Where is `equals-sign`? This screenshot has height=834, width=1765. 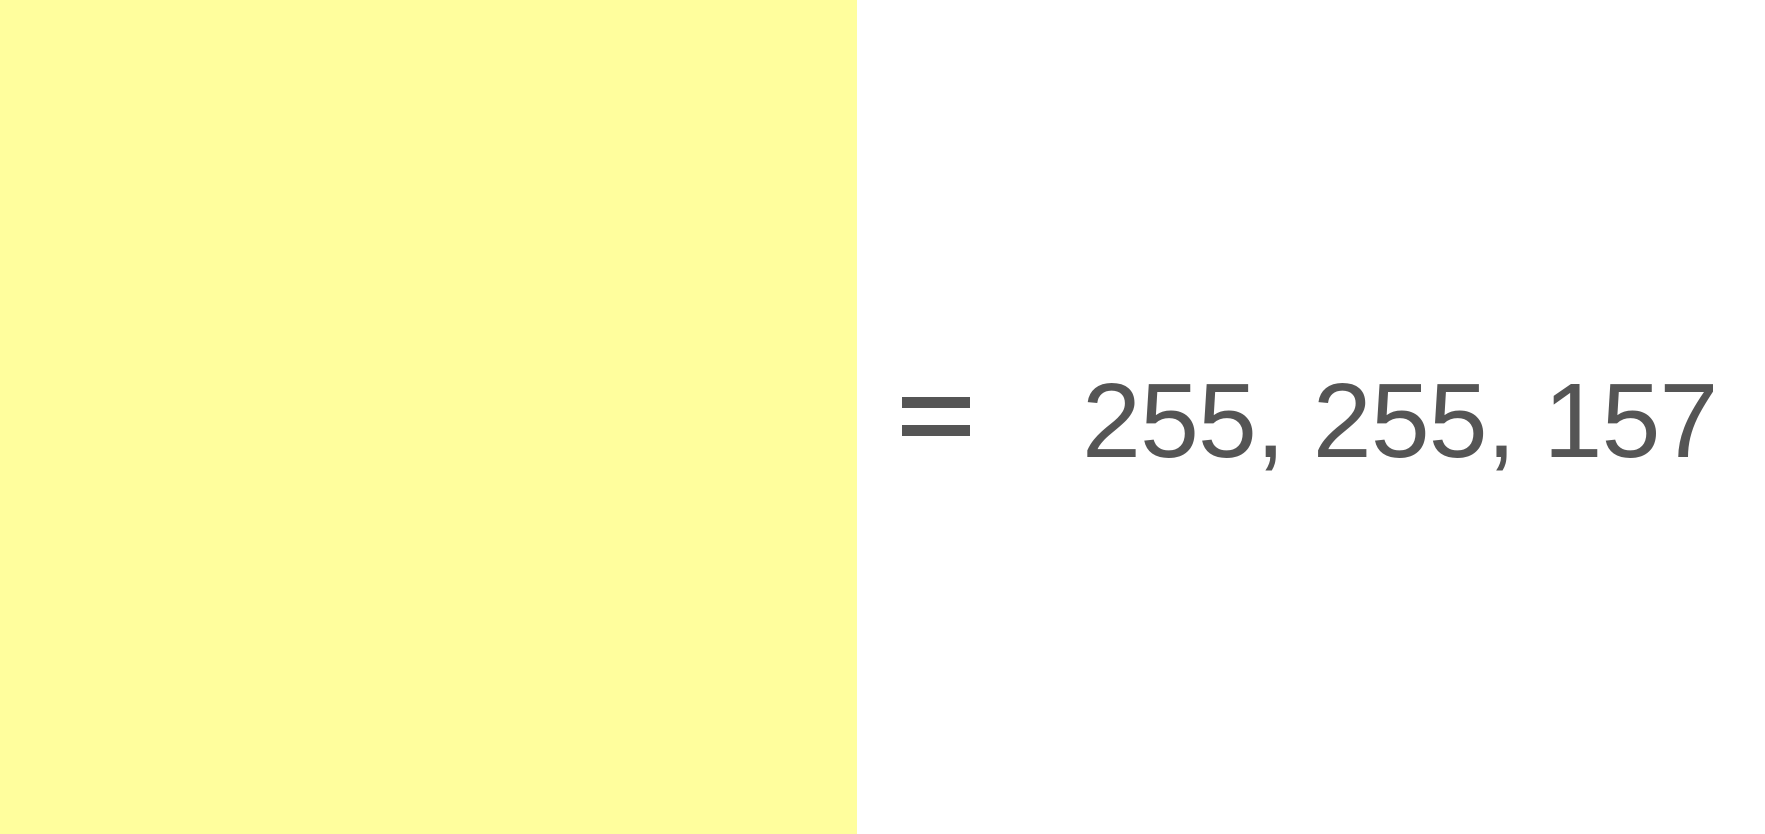 equals-sign is located at coordinates (936, 412).